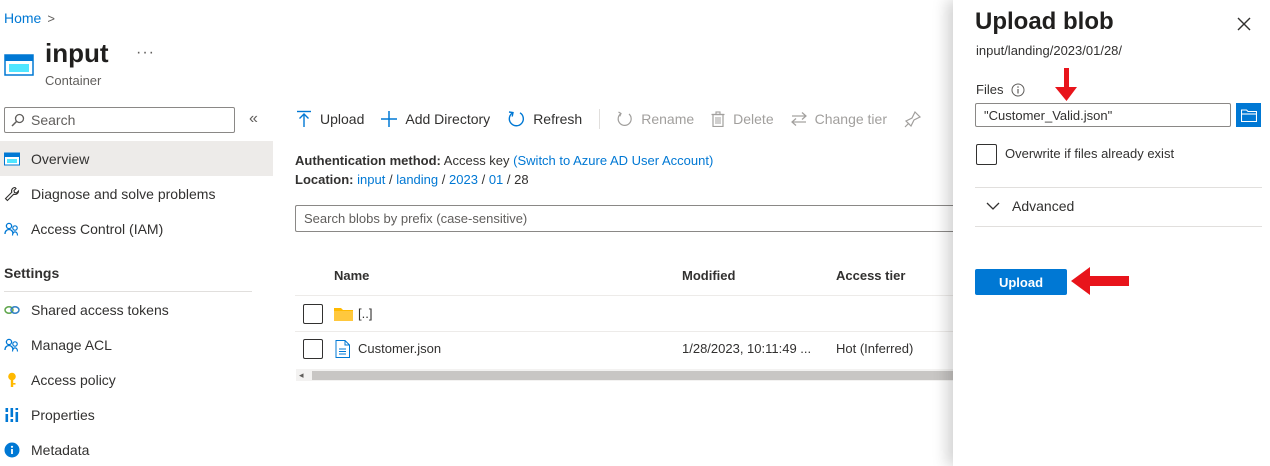 The width and height of the screenshot is (1270, 466). What do you see at coordinates (119, 120) in the screenshot?
I see `sidebar-search-input: Search` at bounding box center [119, 120].